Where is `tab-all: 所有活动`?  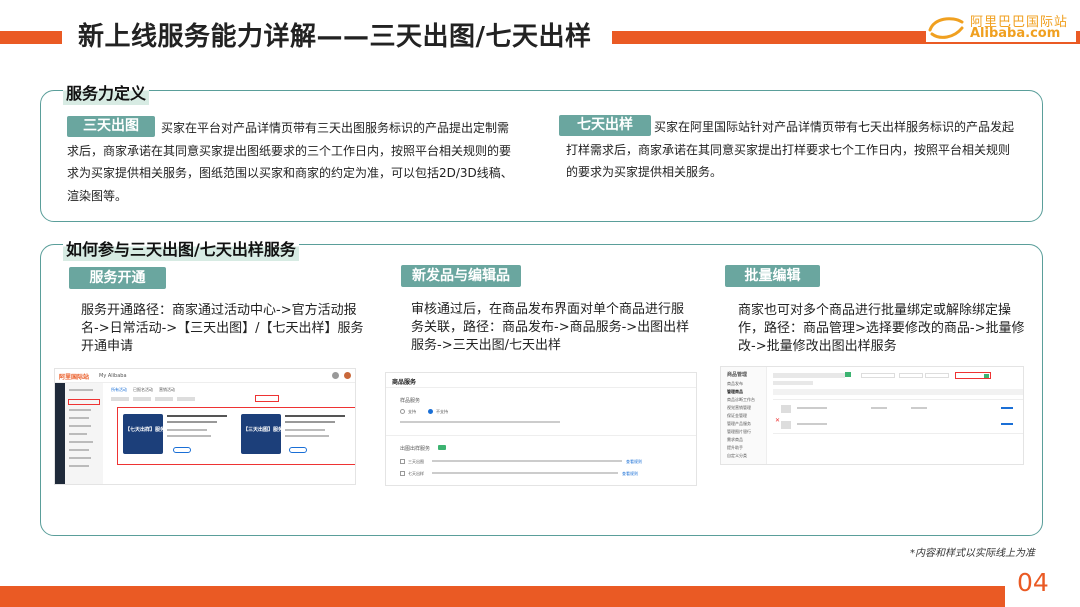 tab-all: 所有活动 is located at coordinates (119, 389).